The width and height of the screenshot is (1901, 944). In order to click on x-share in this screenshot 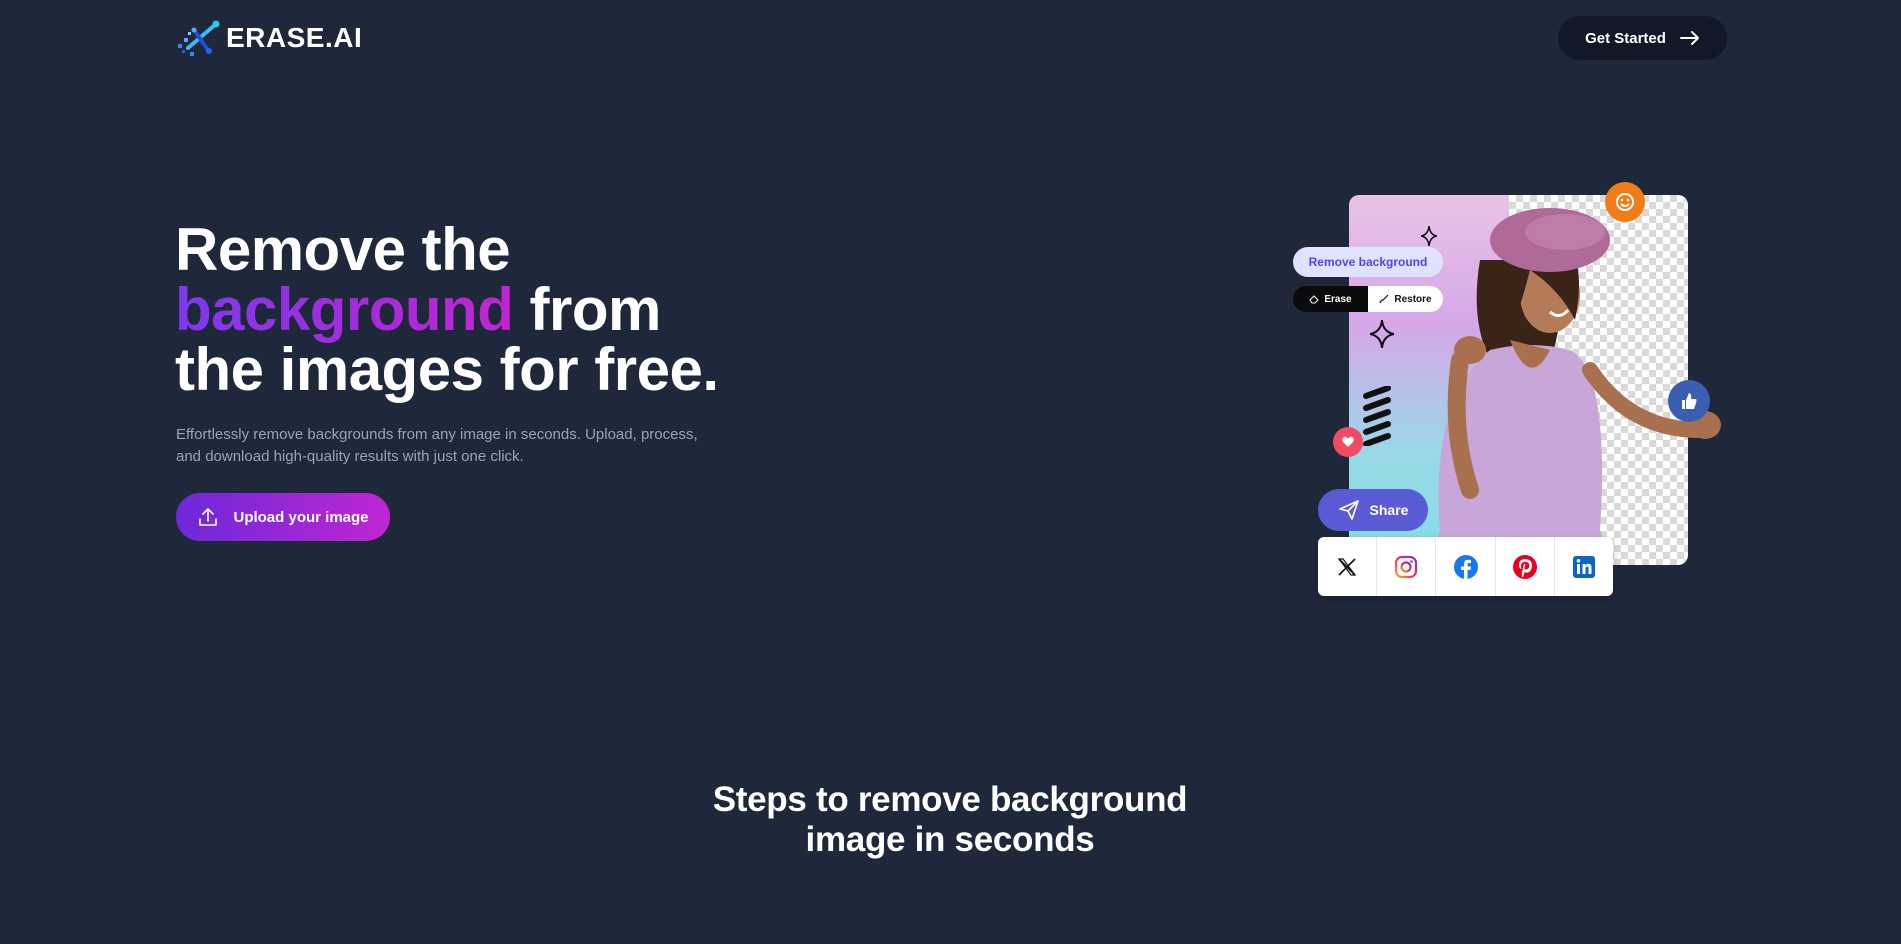, I will do `click(1348, 566)`.